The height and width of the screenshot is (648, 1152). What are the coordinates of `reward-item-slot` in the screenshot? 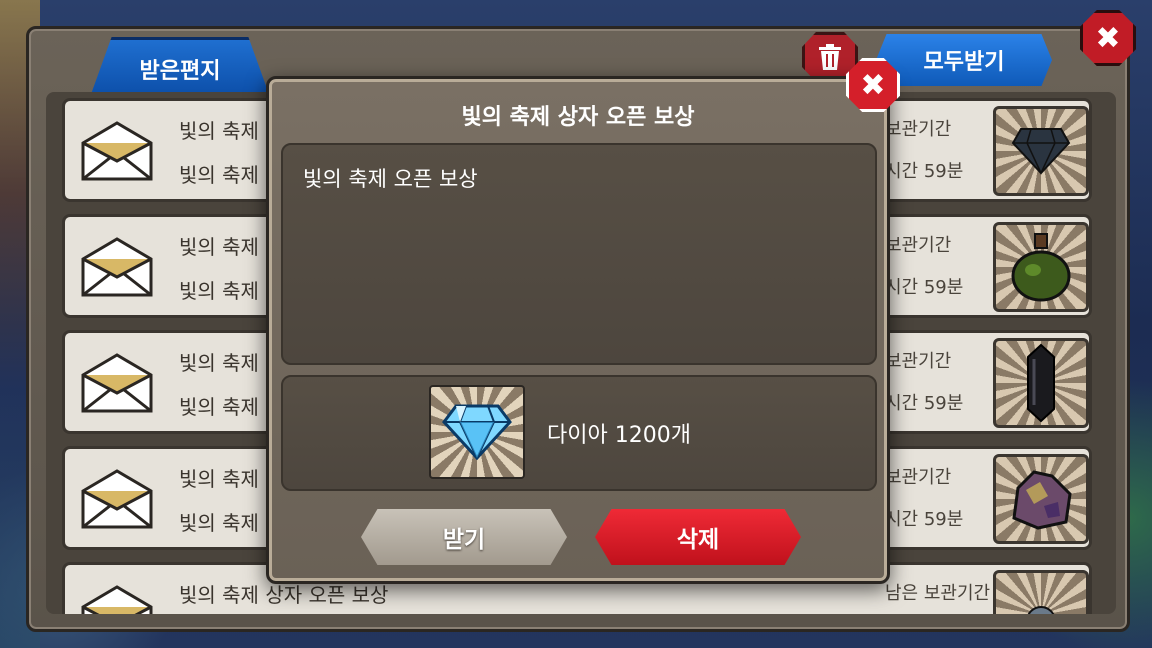 It's located at (477, 432).